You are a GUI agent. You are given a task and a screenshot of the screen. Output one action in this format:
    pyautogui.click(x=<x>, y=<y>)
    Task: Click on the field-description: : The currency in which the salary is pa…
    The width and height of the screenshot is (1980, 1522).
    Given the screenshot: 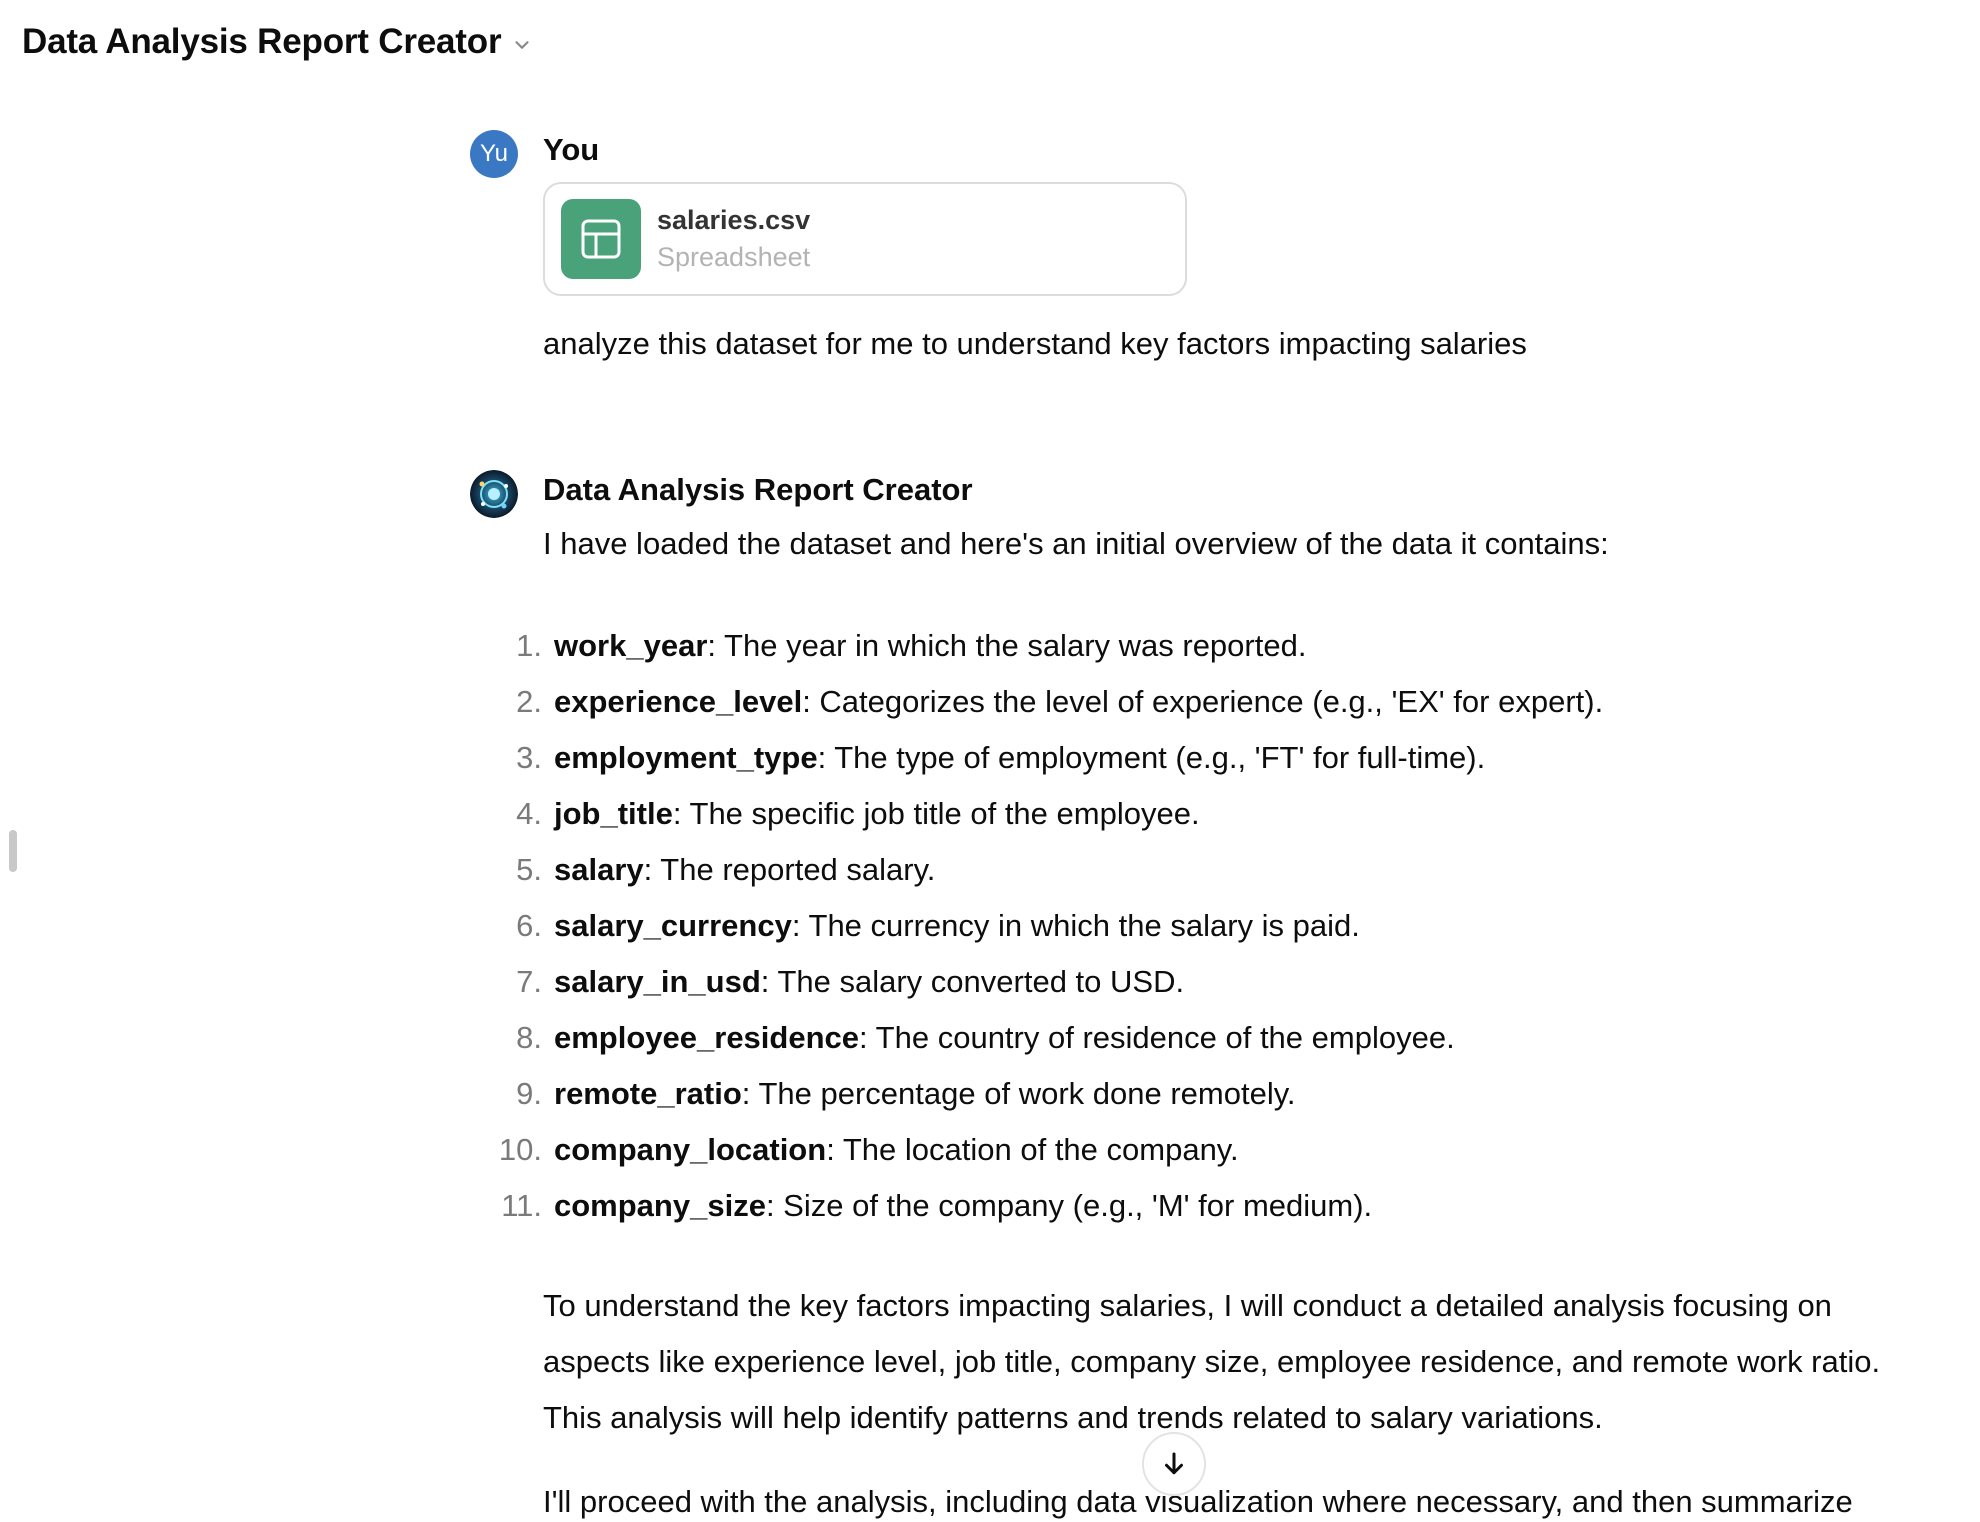 What is the action you would take?
    pyautogui.click(x=1075, y=925)
    